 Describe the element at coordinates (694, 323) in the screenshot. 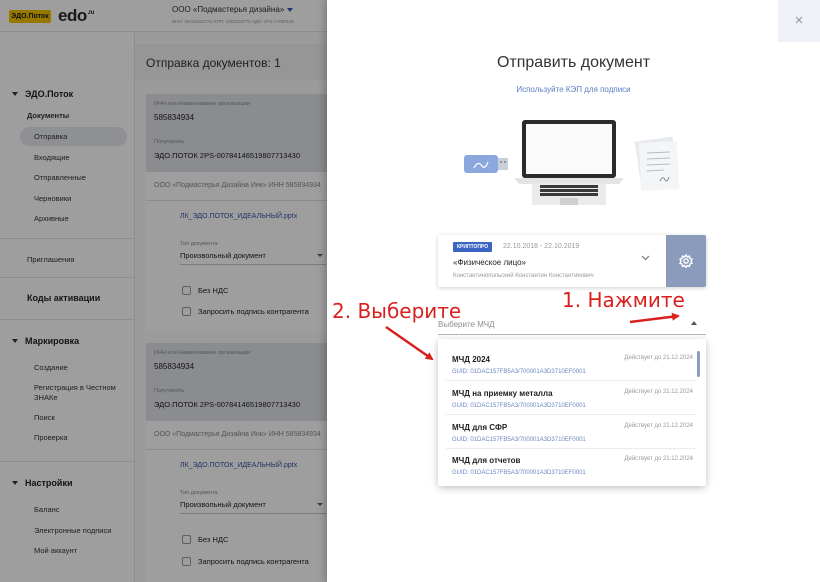

I see `chevron-up-icon` at that location.